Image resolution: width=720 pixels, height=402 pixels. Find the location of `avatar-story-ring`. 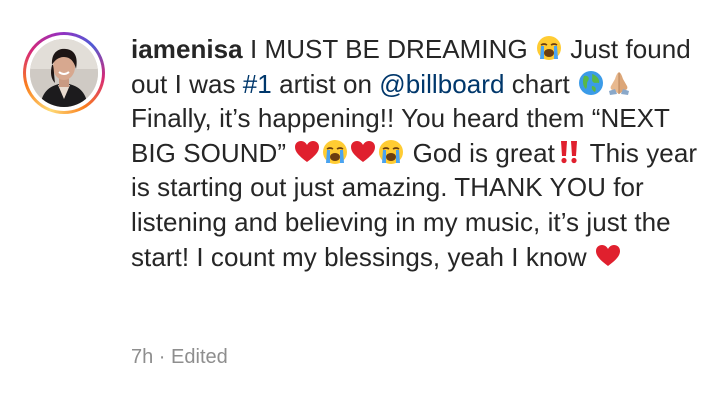

avatar-story-ring is located at coordinates (64, 73).